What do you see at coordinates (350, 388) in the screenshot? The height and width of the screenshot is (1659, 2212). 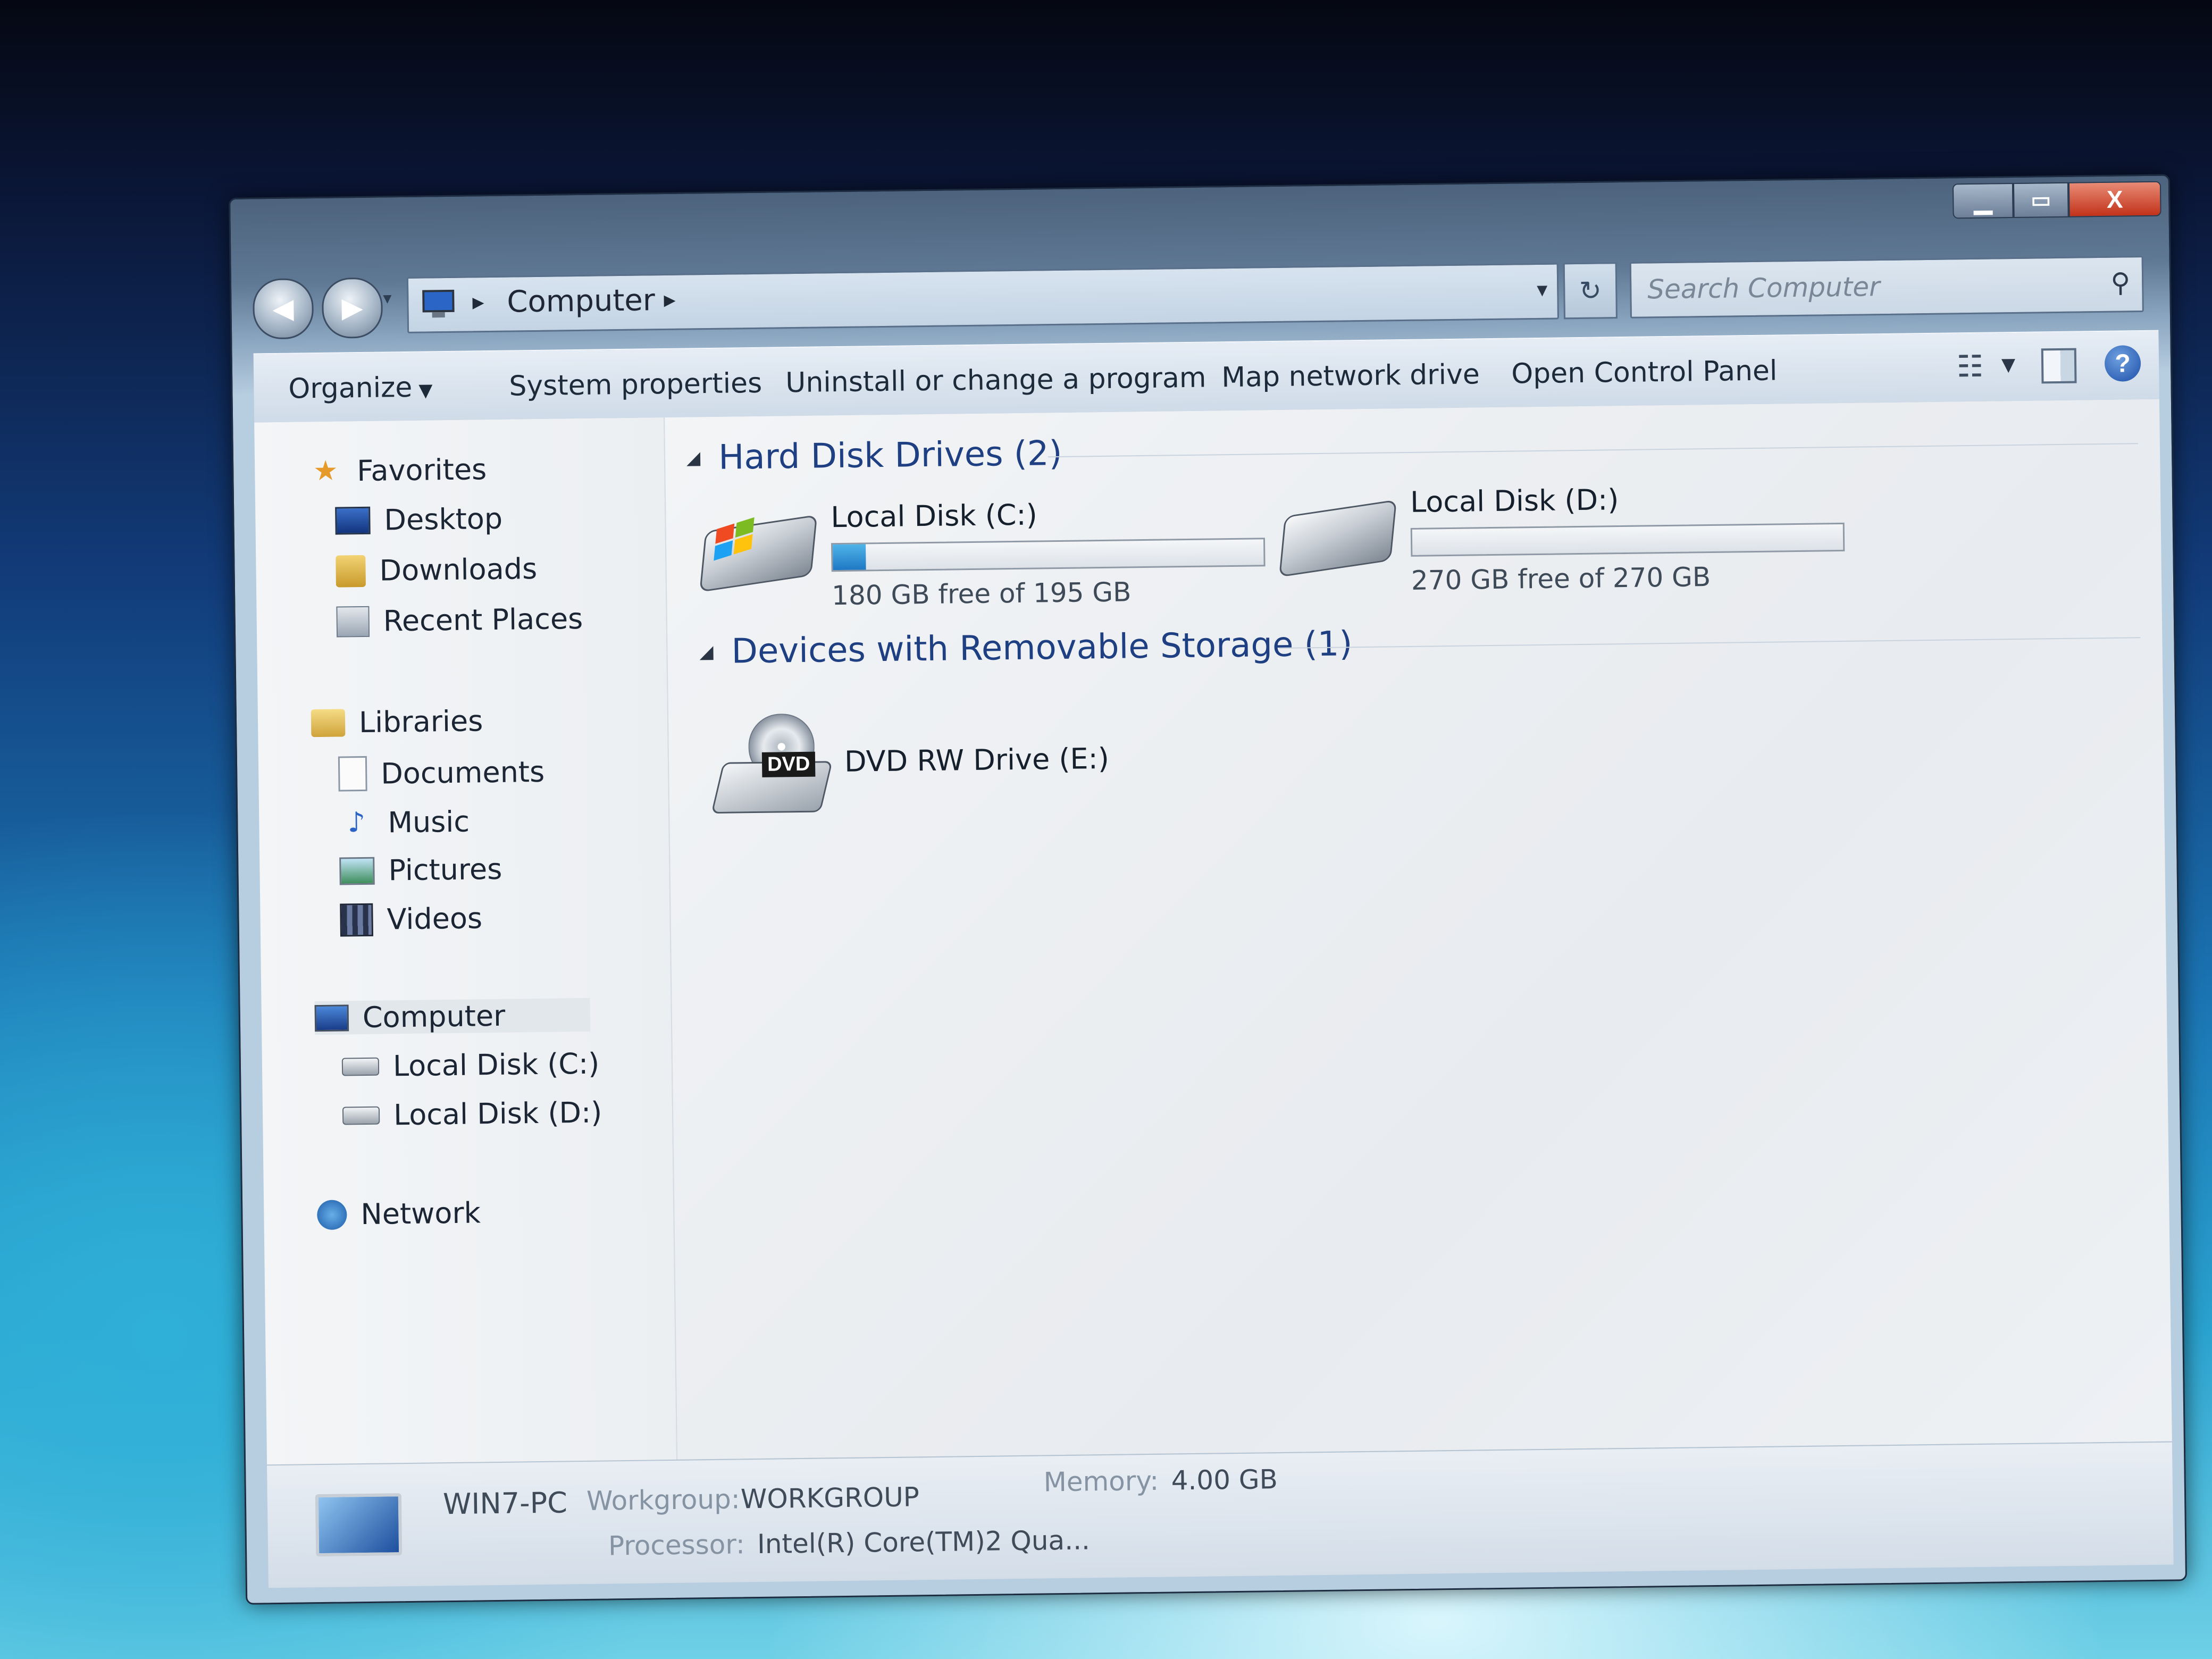 I see `organize-label: Organize` at bounding box center [350, 388].